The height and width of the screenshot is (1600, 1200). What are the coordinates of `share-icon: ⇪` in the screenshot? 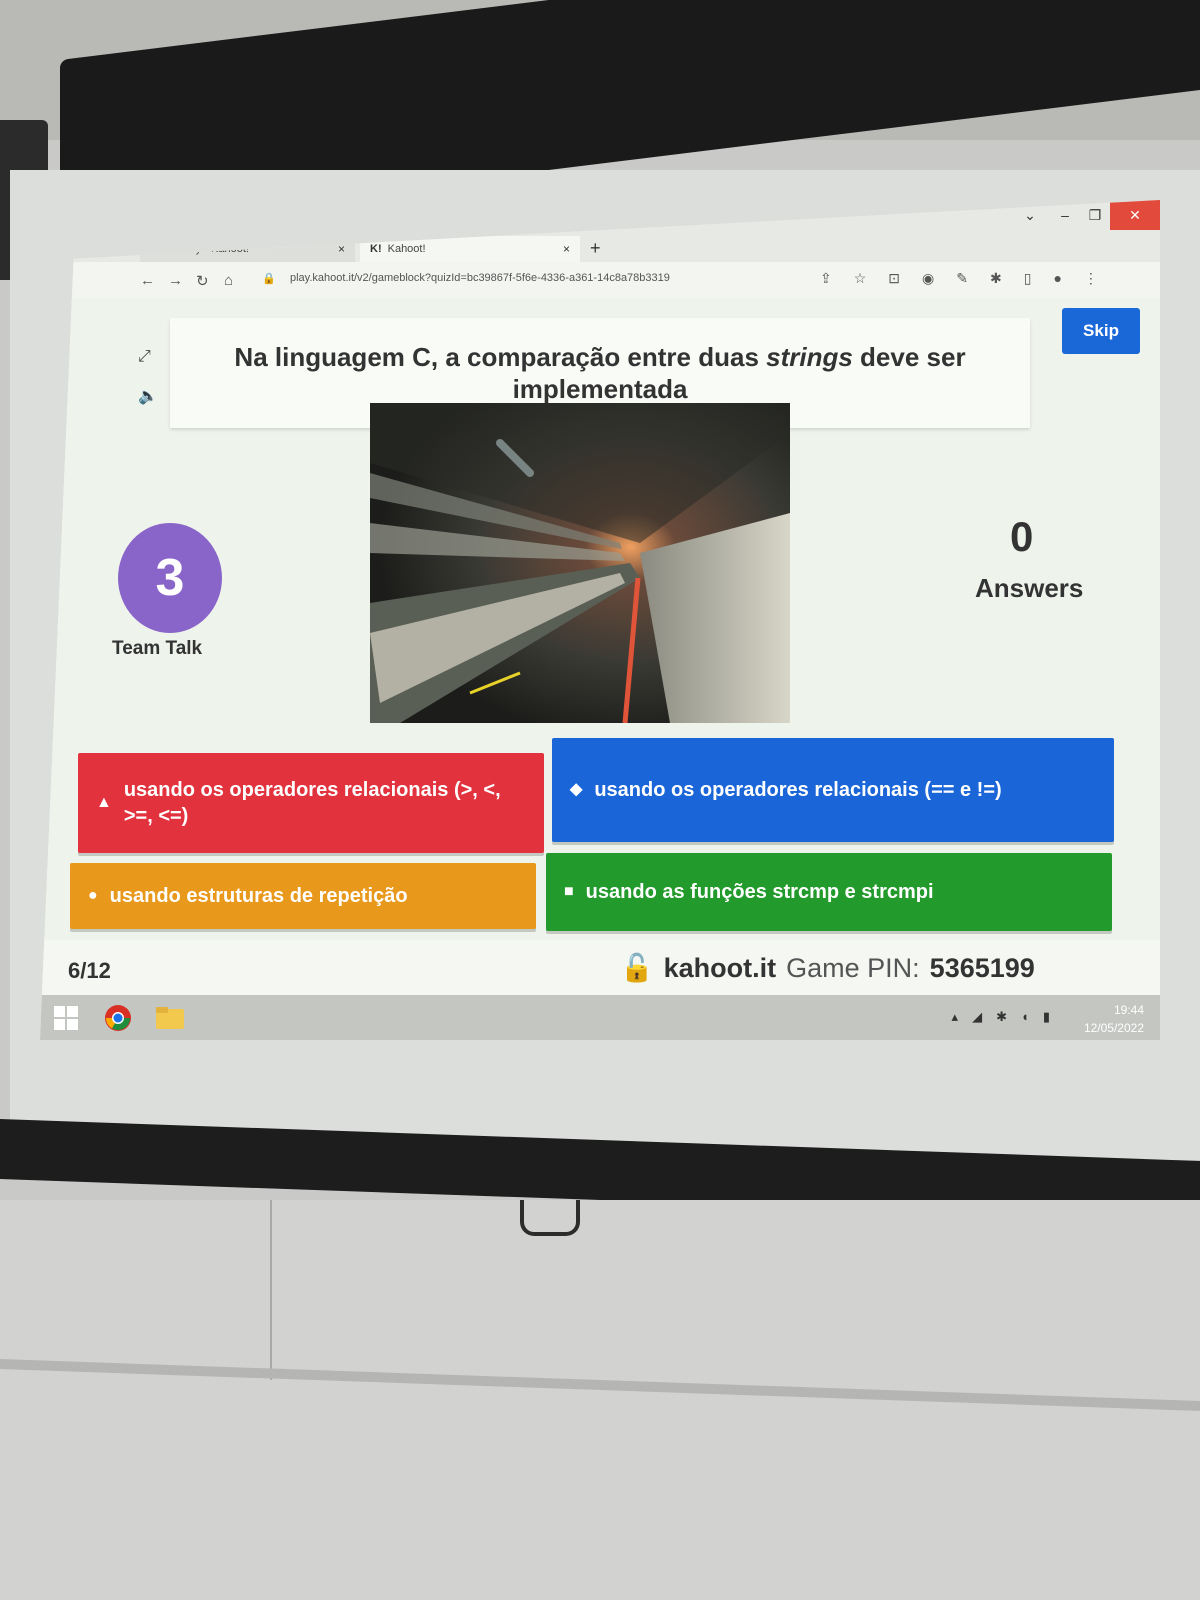 It's located at (826, 278).